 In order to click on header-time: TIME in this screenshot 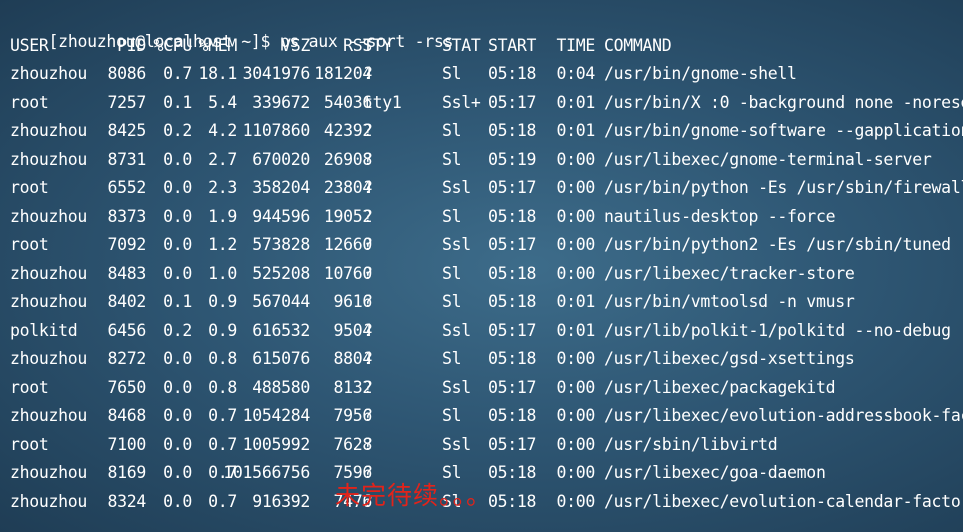, I will do `click(575, 45)`.